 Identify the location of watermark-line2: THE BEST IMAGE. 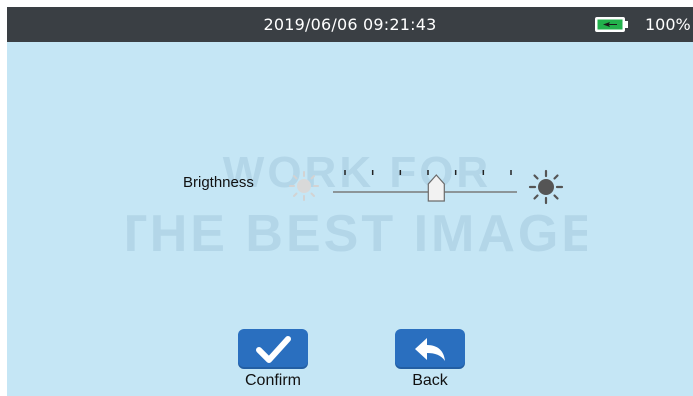
(357, 234).